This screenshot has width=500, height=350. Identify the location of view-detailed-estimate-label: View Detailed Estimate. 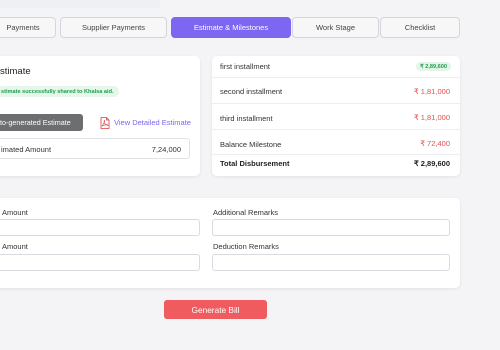
(152, 122).